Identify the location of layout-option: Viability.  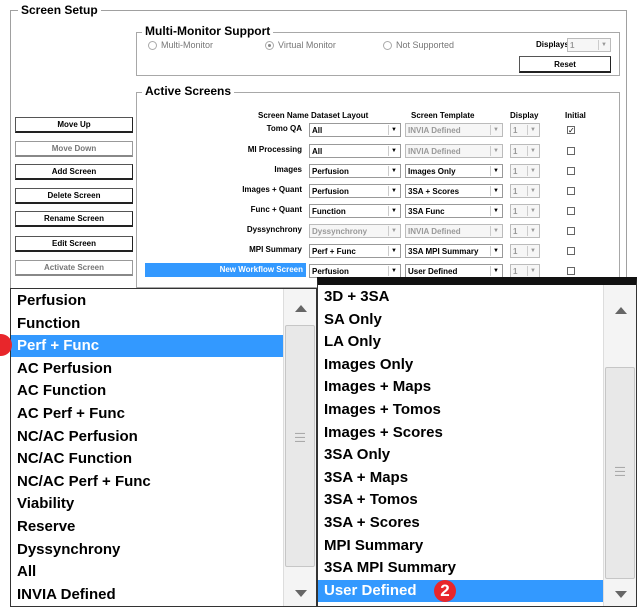
(149, 504).